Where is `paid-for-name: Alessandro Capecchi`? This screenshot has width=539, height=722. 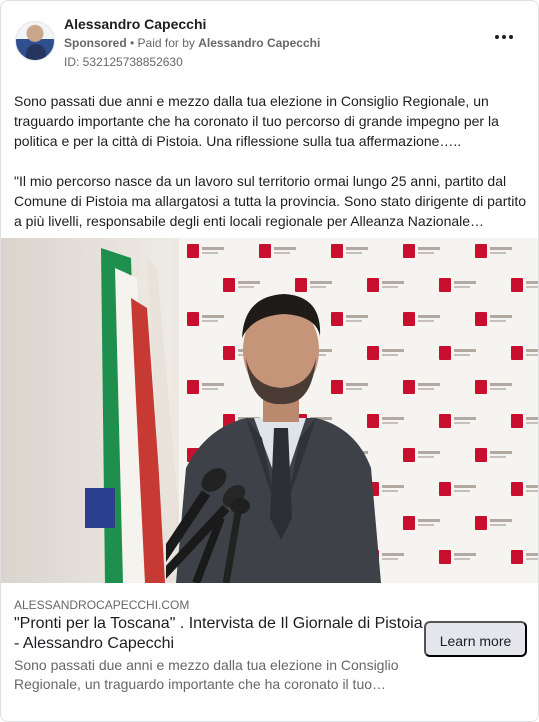
paid-for-name: Alessandro Capecchi is located at coordinates (259, 43).